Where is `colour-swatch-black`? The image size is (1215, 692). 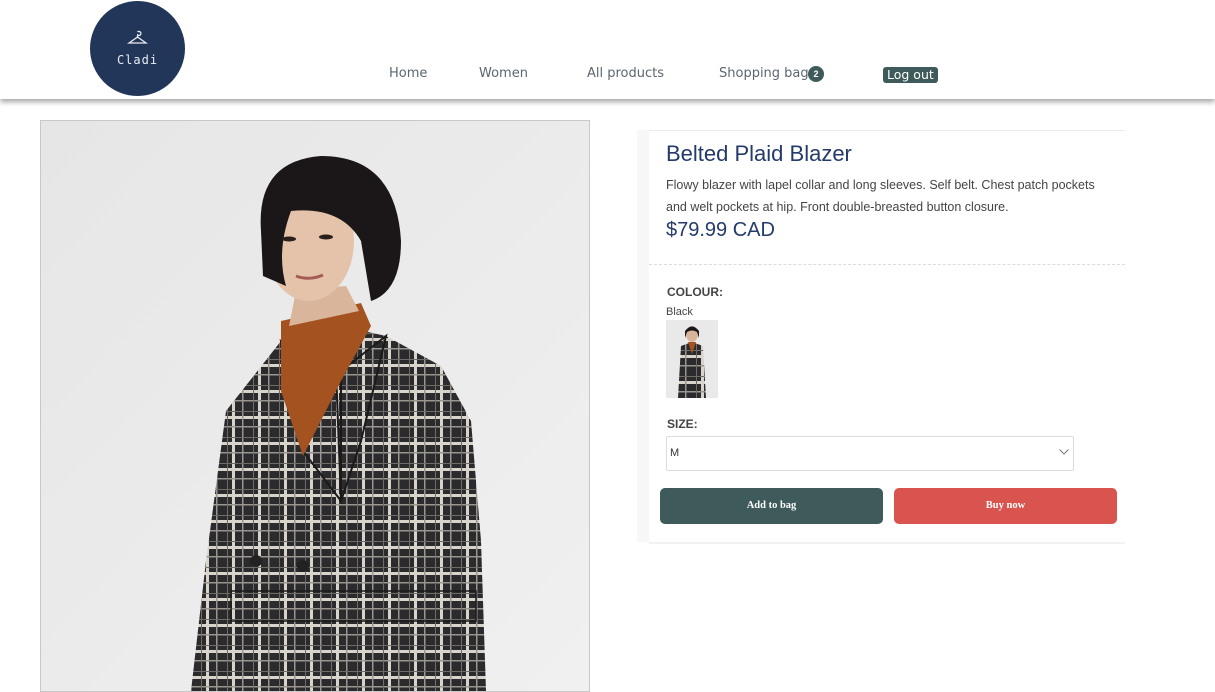
colour-swatch-black is located at coordinates (692, 359).